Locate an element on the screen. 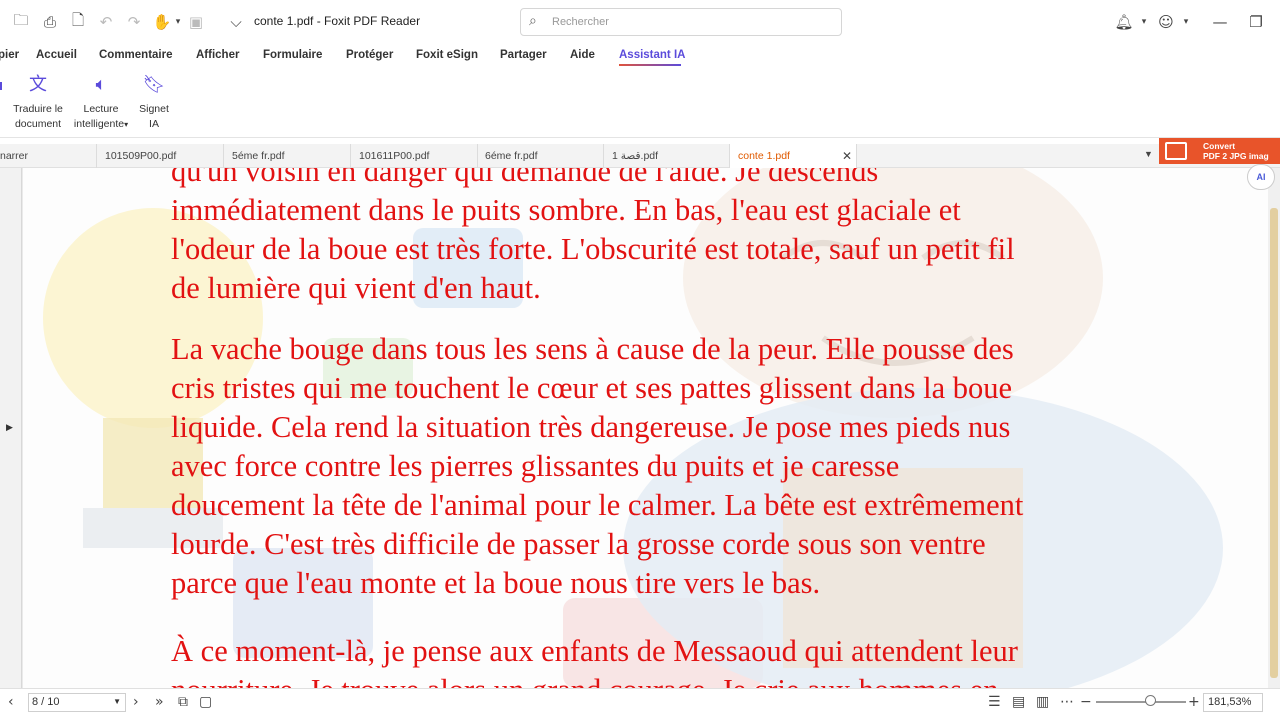 The image size is (1280, 720). active-menu-indicator is located at coordinates (650, 65).